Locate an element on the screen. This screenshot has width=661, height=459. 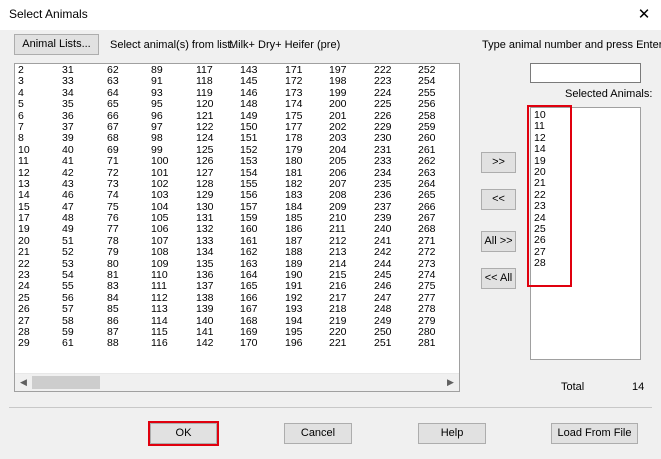
animal-list-item: 225 is located at coordinates (394, 104).